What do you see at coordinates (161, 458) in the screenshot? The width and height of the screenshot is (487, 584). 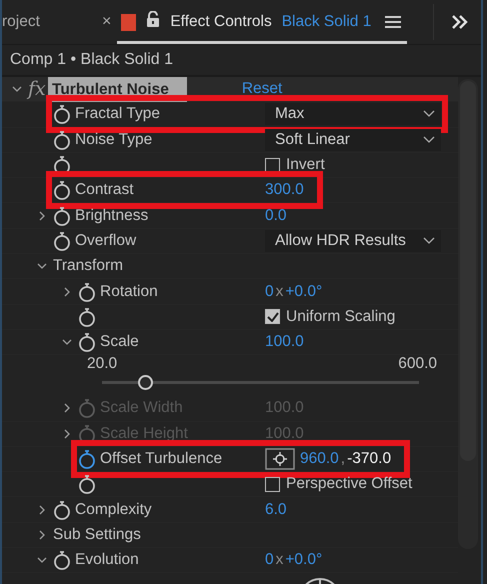 I see `property-label: Offset Turbulence` at bounding box center [161, 458].